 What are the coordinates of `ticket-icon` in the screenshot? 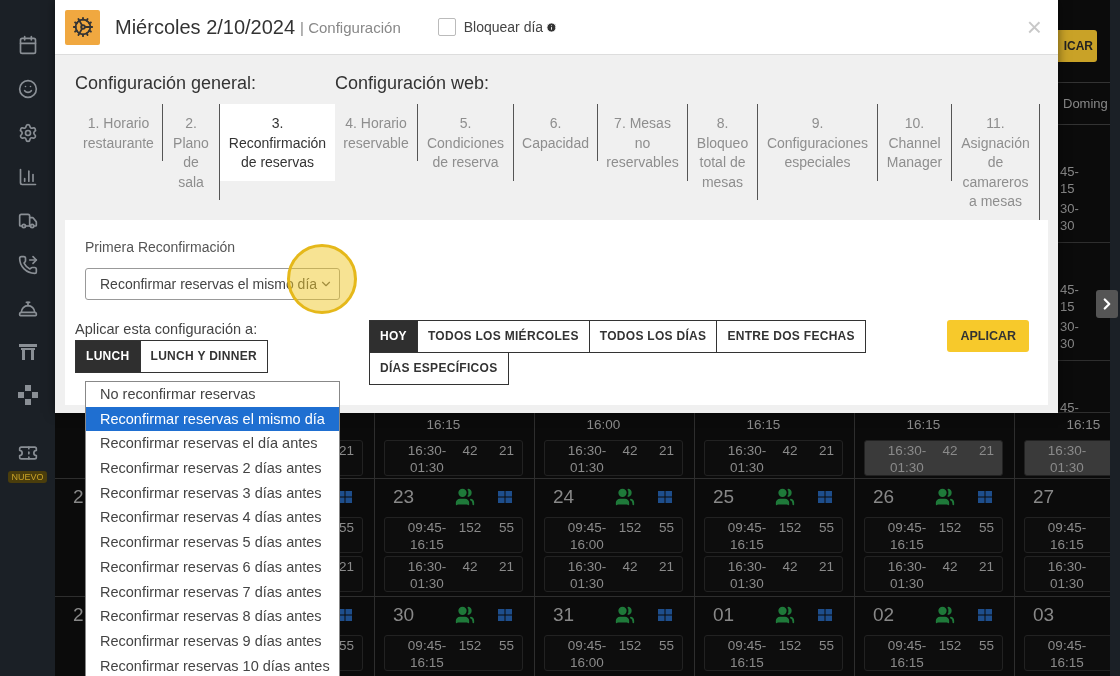 It's located at (27, 453).